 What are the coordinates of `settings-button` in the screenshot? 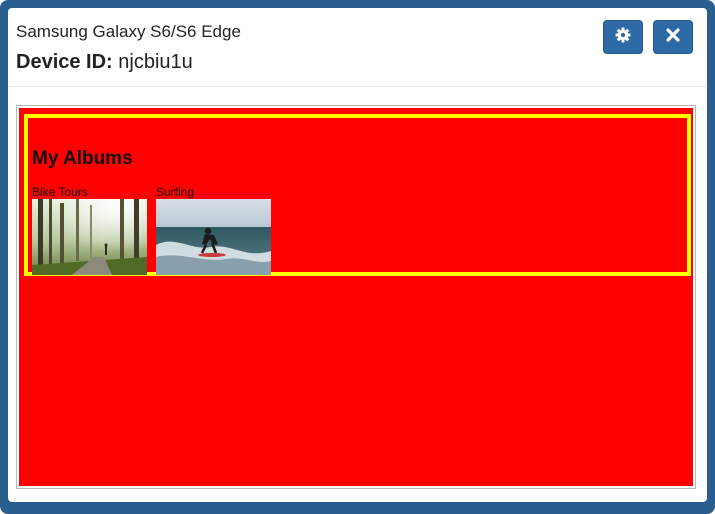 It's located at (623, 37).